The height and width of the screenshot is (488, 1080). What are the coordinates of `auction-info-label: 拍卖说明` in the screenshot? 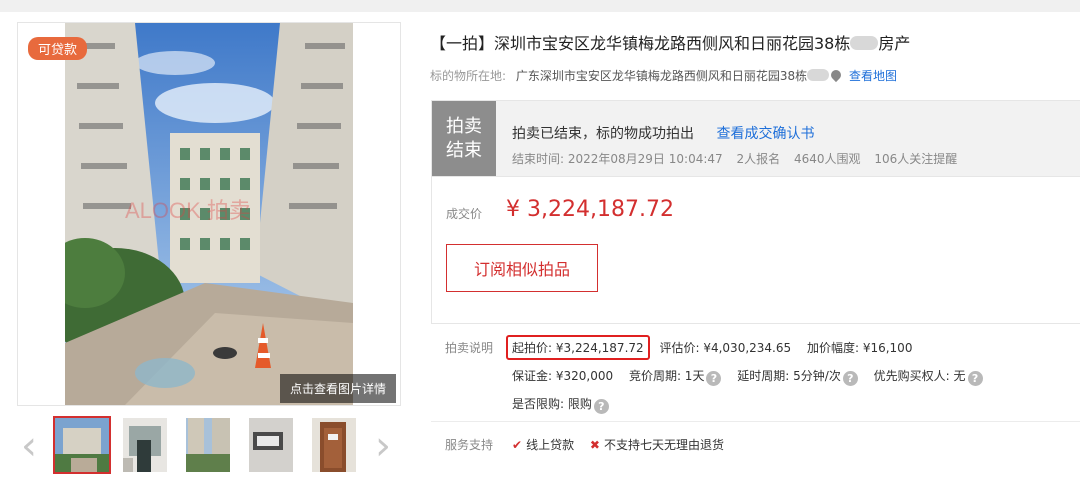 It's located at (469, 348).